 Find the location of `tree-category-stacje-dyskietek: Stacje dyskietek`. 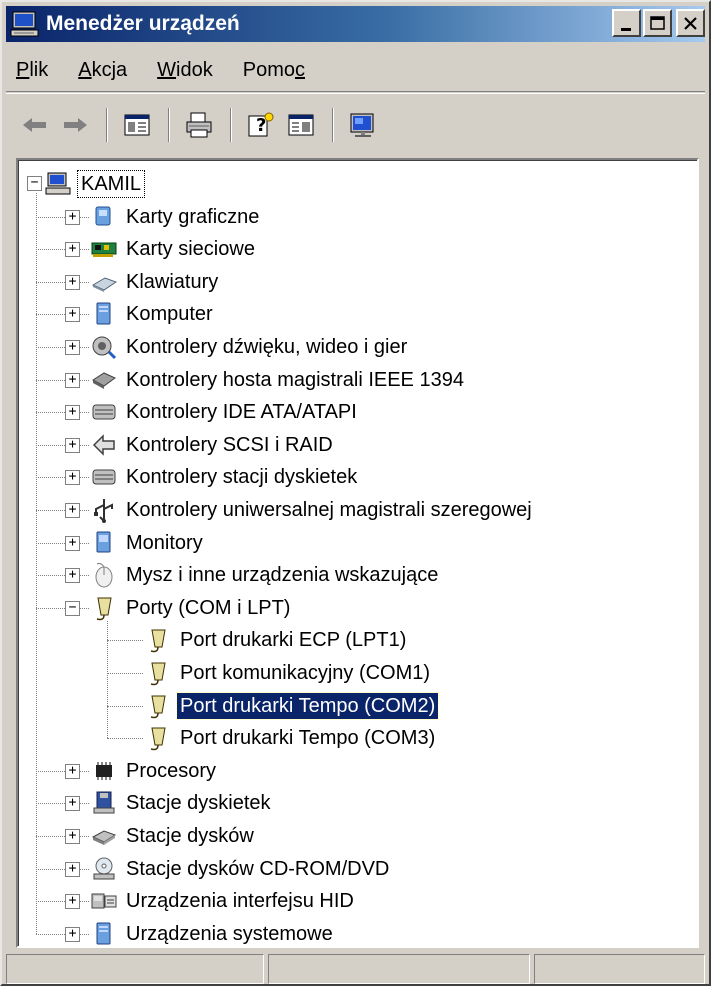

tree-category-stacje-dyskietek: Stacje dyskietek is located at coordinates (182, 803).